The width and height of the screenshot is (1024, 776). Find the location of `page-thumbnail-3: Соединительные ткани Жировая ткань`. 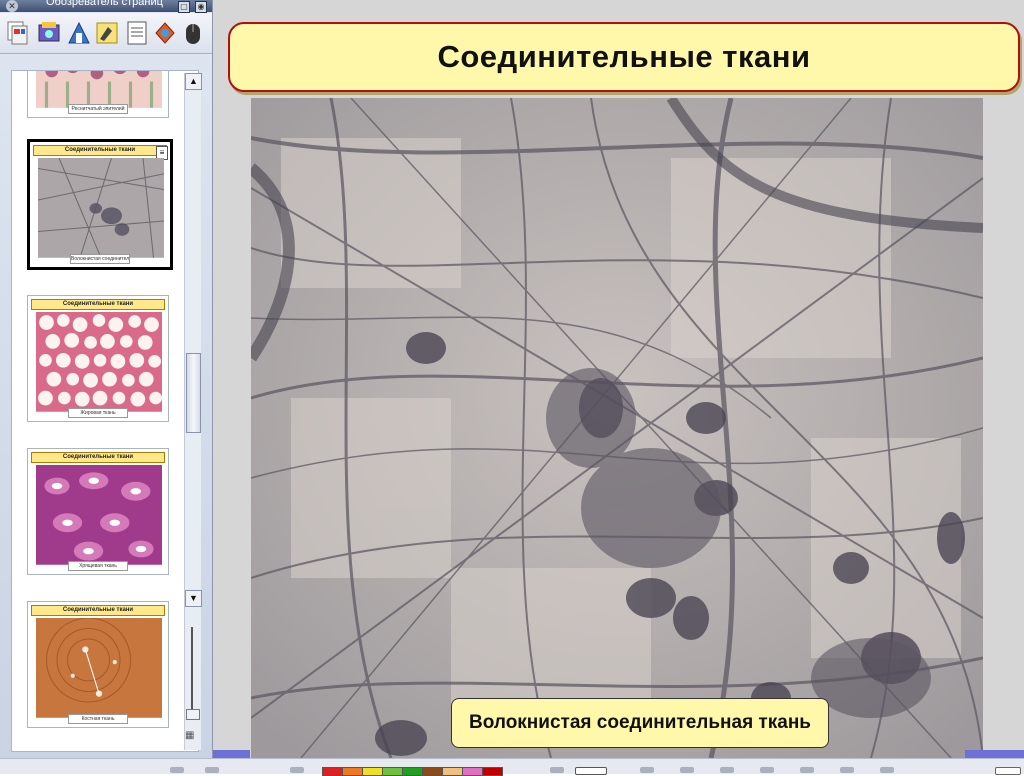

page-thumbnail-3: Соединительные ткани Жировая ткань is located at coordinates (98, 358).